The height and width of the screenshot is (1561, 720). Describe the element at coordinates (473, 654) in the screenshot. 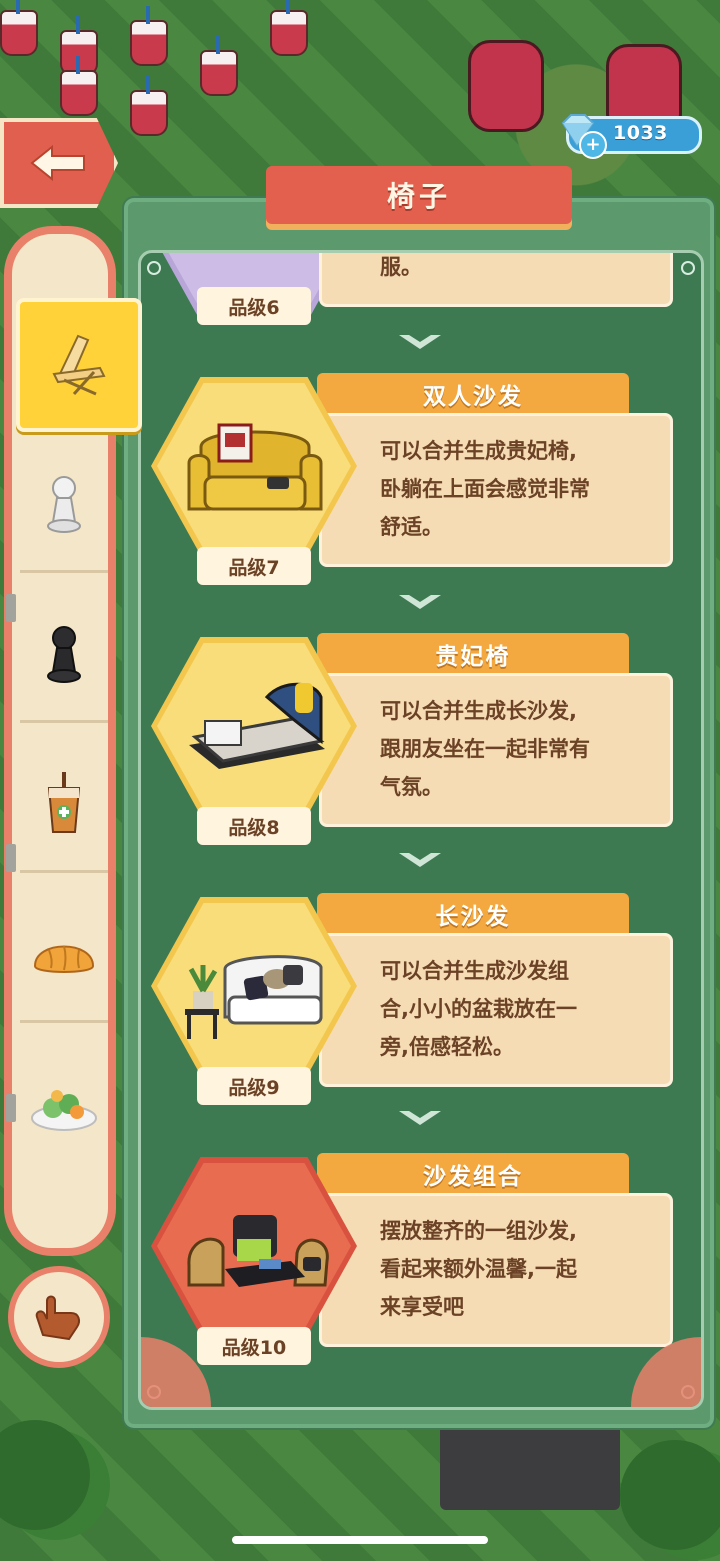

I see `item-name: 贵妃椅` at that location.